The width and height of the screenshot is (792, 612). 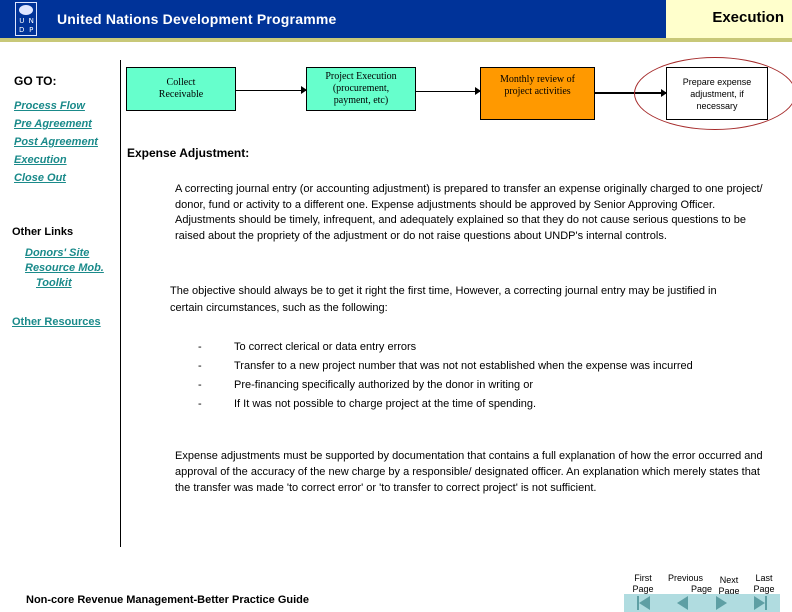 I want to click on nav-link-execution: Execution, so click(x=40, y=160).